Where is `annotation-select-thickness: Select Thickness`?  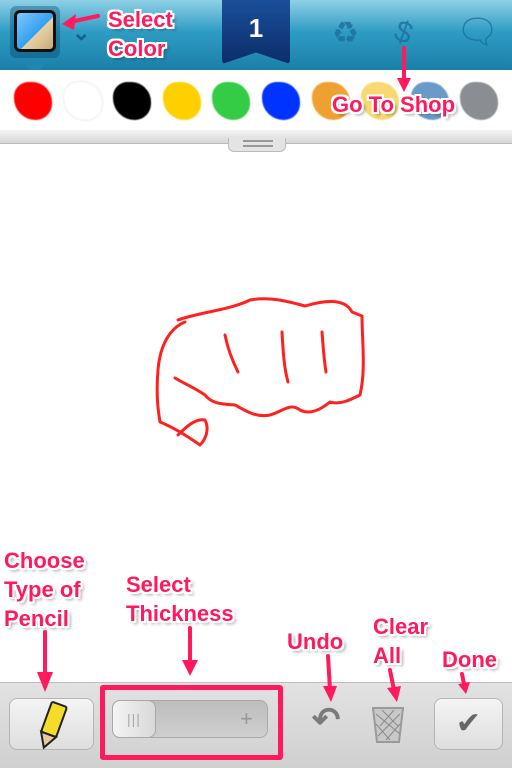 annotation-select-thickness: Select Thickness is located at coordinates (180, 599).